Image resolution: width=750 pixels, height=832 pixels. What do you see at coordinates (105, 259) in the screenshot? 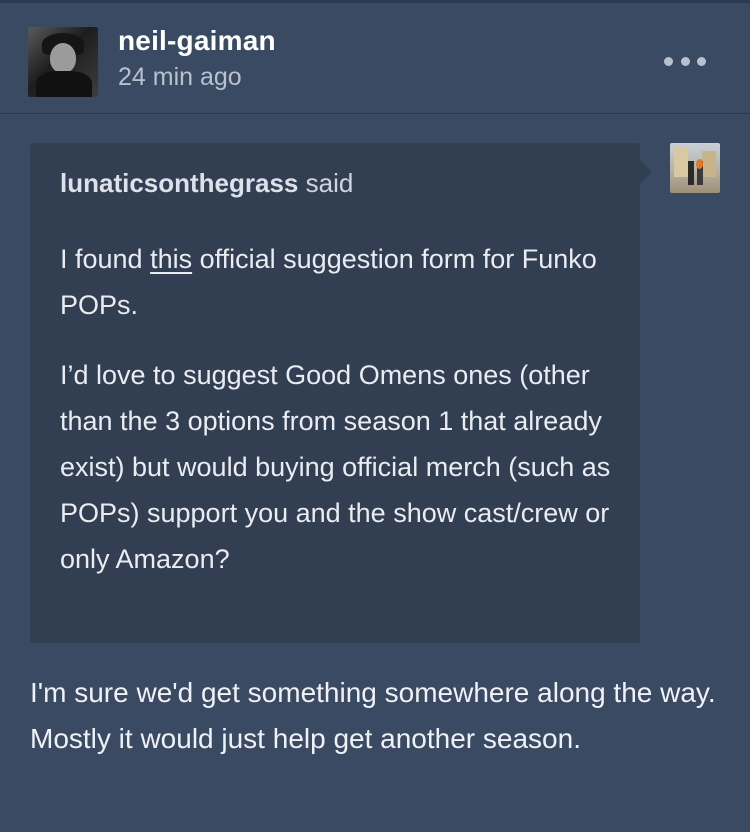
I see `quote-p1-start: I found` at bounding box center [105, 259].